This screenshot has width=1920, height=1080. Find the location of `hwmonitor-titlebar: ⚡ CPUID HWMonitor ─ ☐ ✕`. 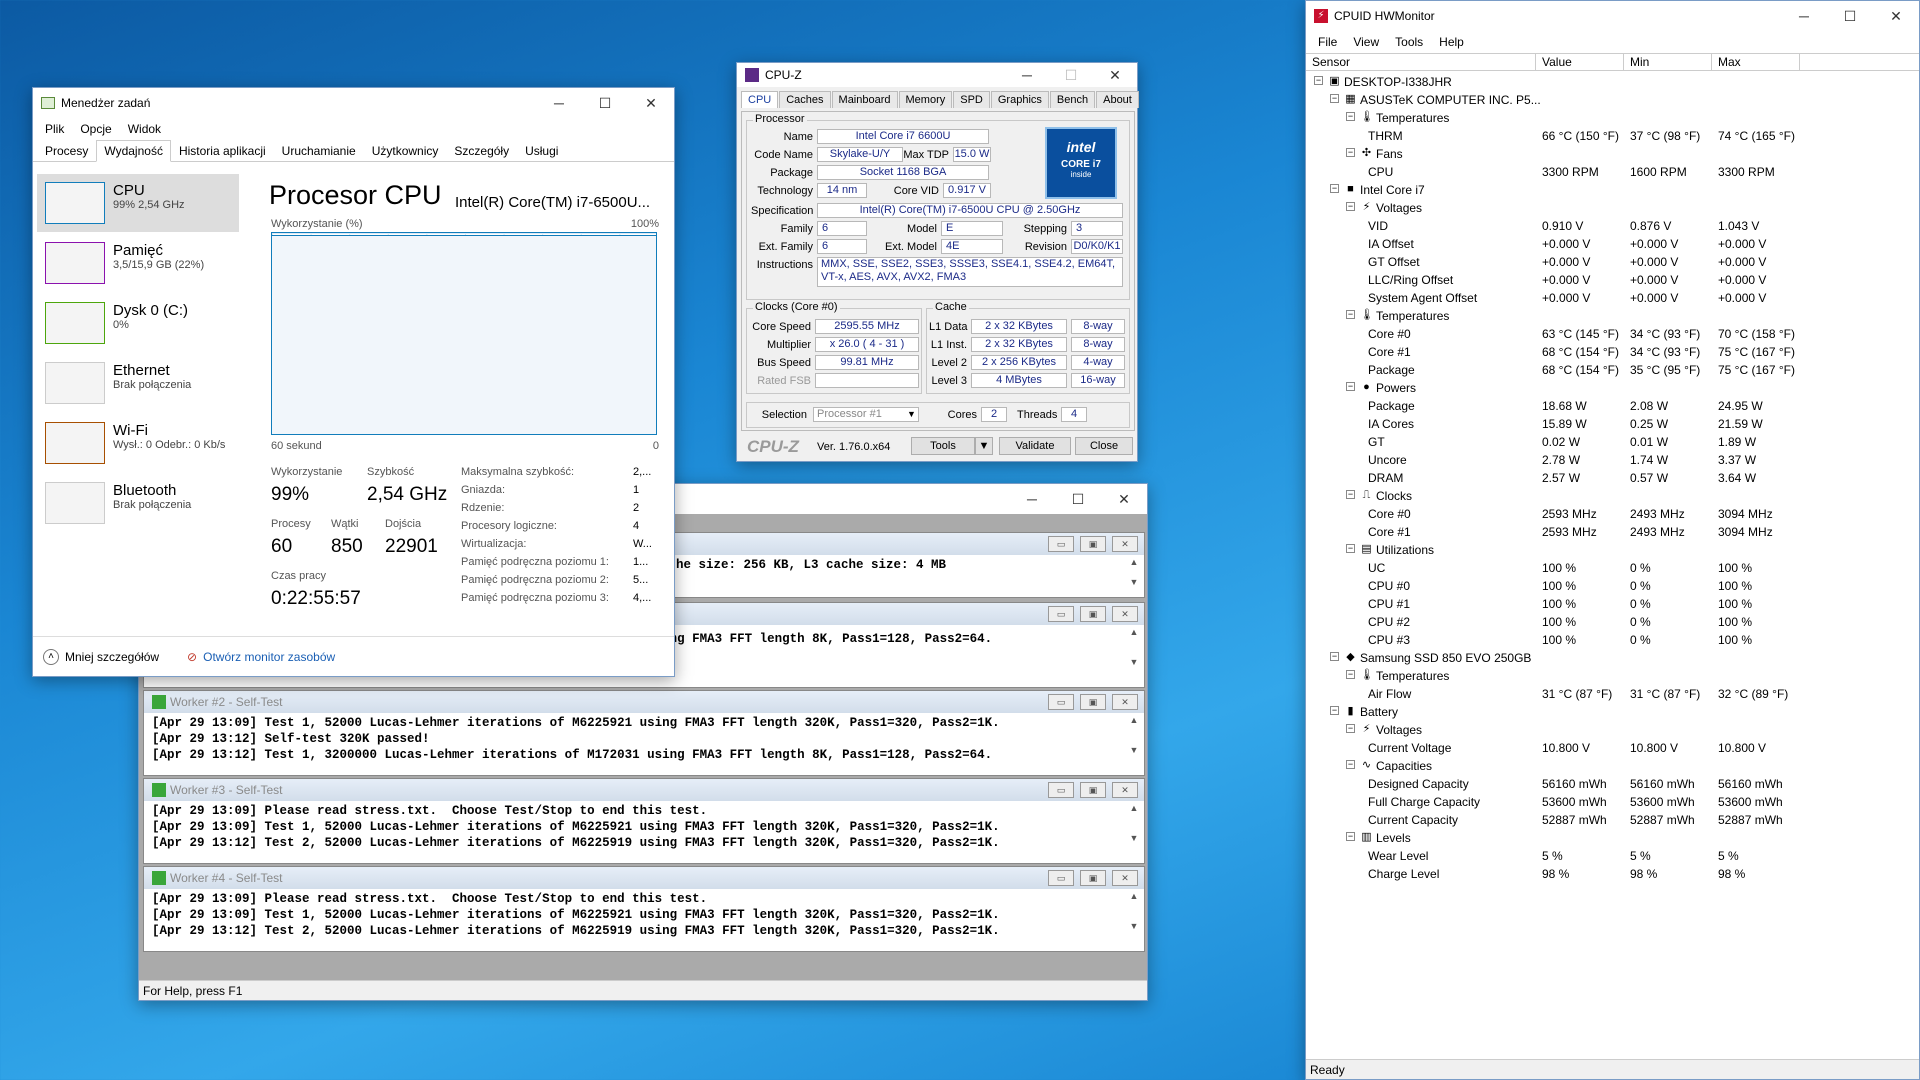

hwmonitor-titlebar: ⚡ CPUID HWMonitor ─ ☐ ✕ is located at coordinates (1612, 16).